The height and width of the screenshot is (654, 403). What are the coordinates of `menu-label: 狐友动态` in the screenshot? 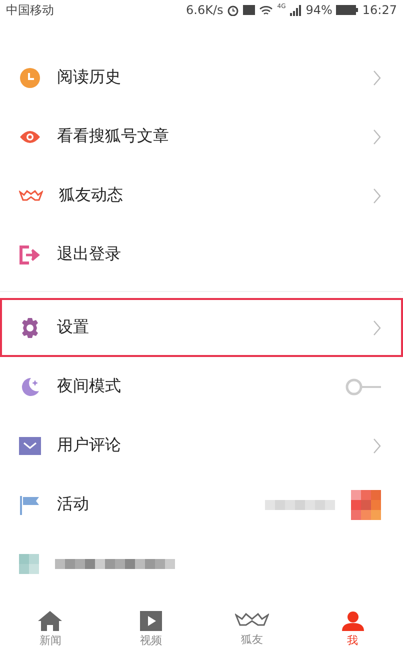 It's located at (91, 195).